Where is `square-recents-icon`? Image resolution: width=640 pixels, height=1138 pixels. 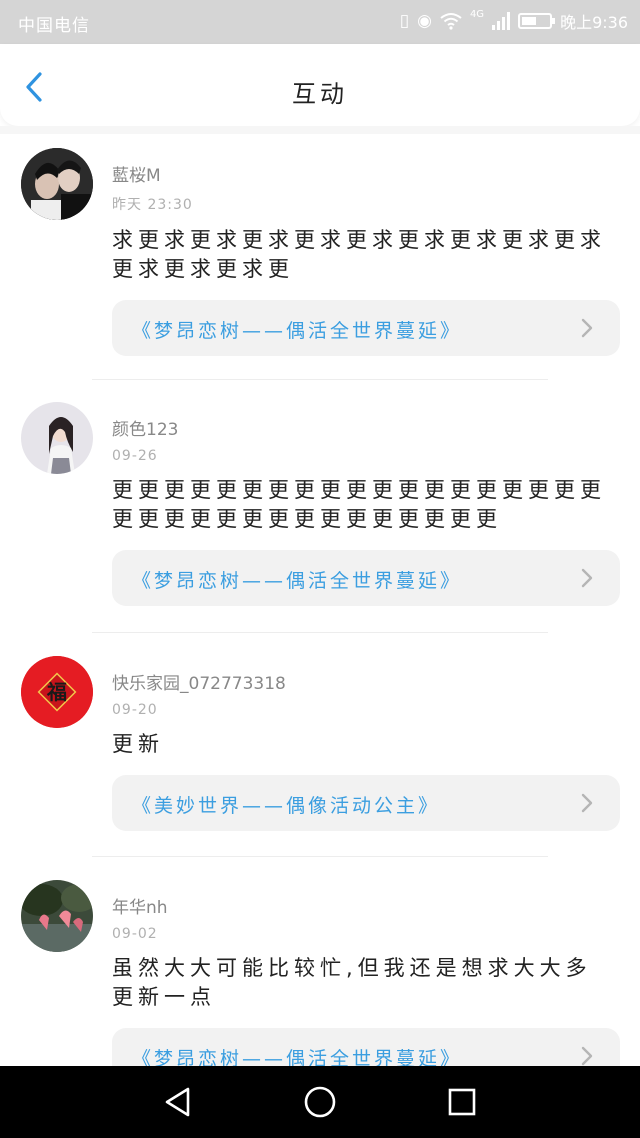
square-recents-icon is located at coordinates (462, 1102).